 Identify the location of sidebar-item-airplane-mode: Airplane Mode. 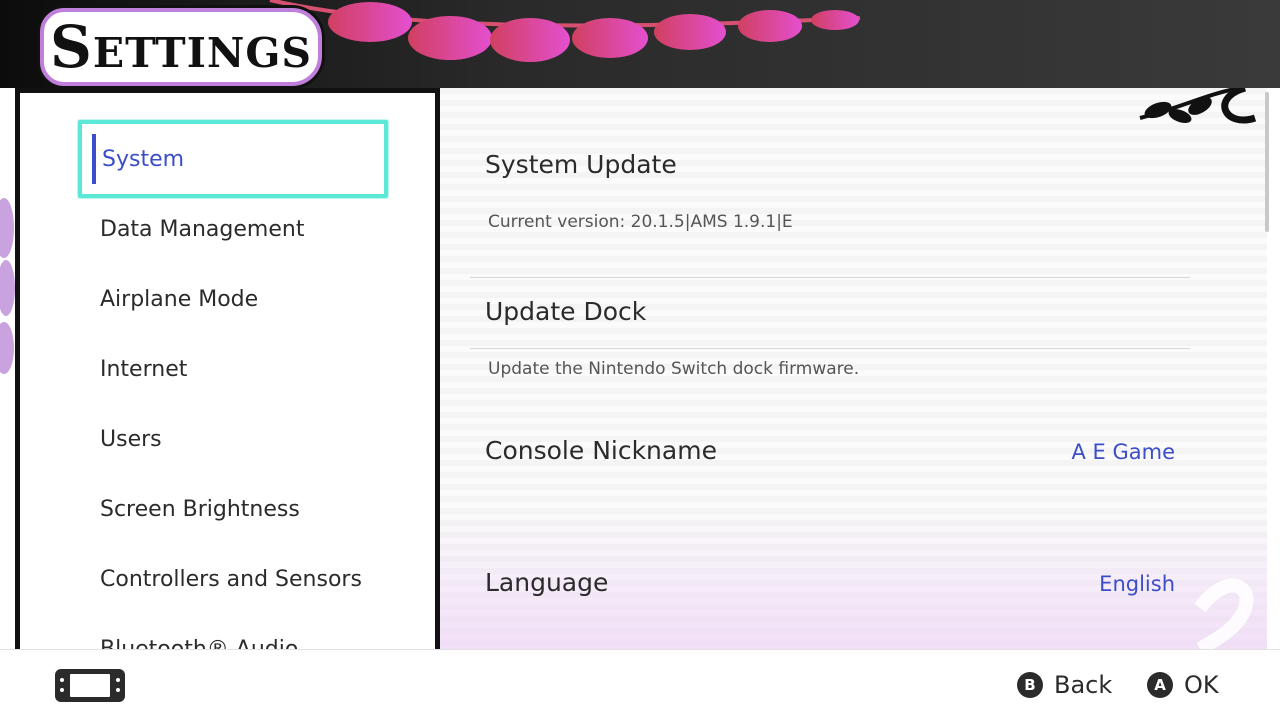
(179, 299).